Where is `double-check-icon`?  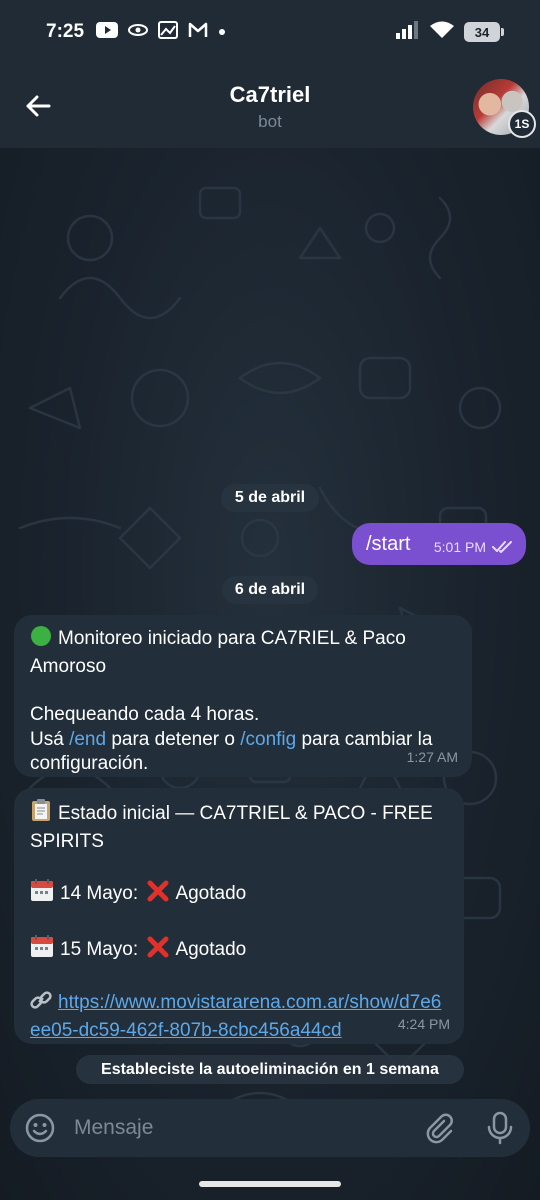 double-check-icon is located at coordinates (502, 546).